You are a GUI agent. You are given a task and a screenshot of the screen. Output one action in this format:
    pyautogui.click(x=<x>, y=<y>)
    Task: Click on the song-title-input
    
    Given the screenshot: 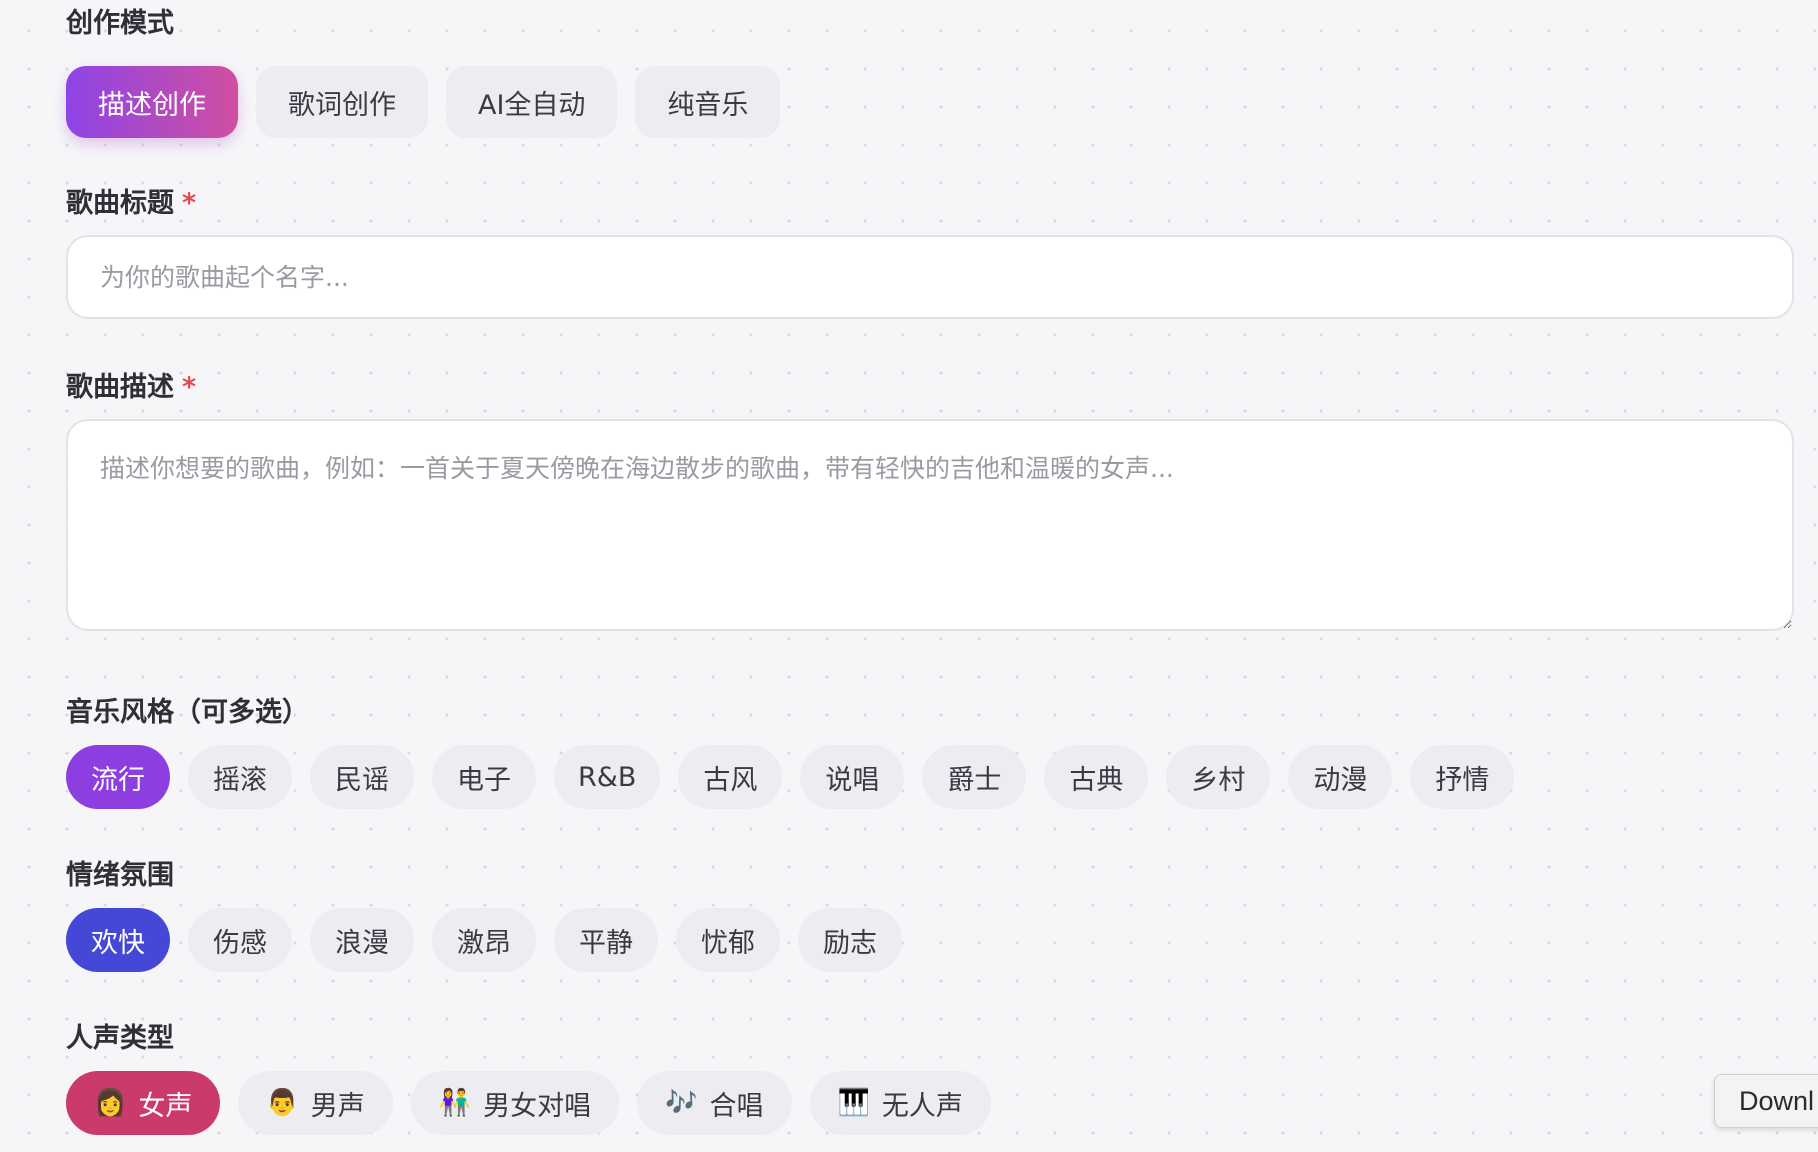 What is the action you would take?
    pyautogui.click(x=930, y=277)
    